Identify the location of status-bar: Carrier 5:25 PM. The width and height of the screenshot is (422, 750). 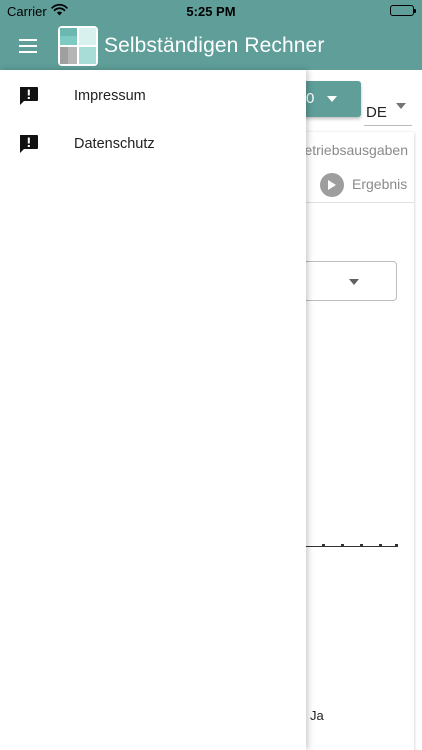
(211, 11).